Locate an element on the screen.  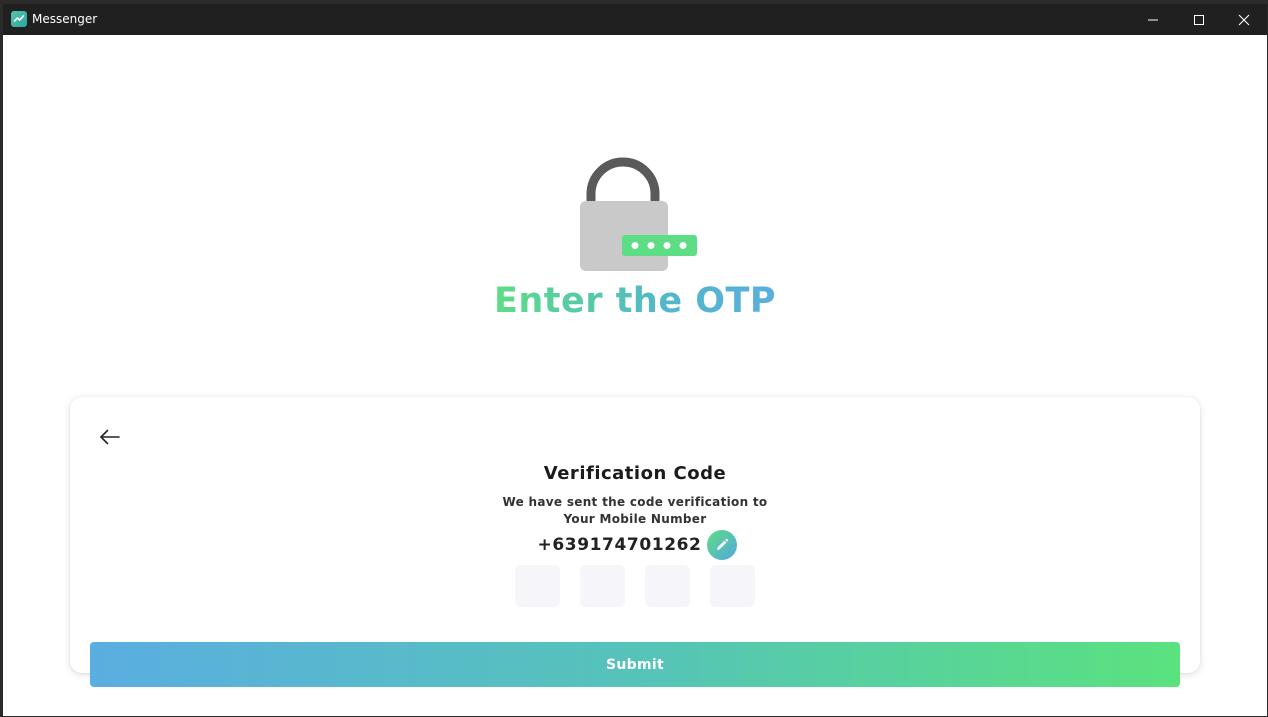
close-icon is located at coordinates (1244, 19).